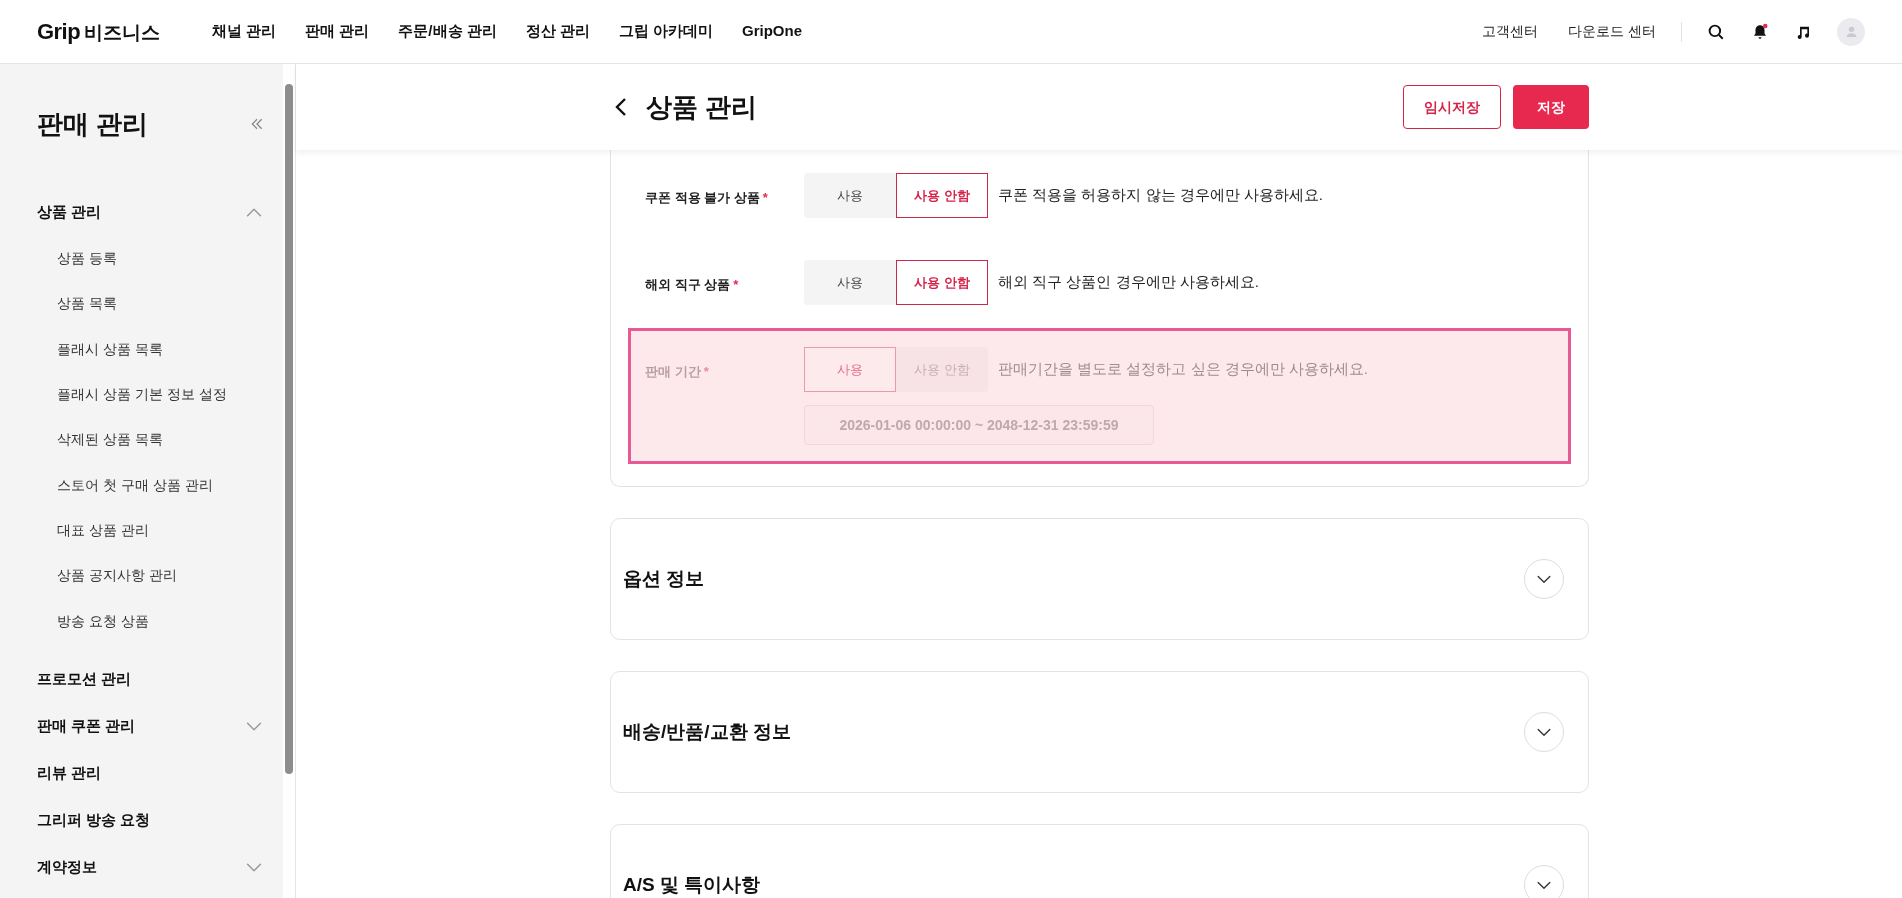  What do you see at coordinates (87, 259) in the screenshot?
I see `sidebar-subitem: 상품 등록` at bounding box center [87, 259].